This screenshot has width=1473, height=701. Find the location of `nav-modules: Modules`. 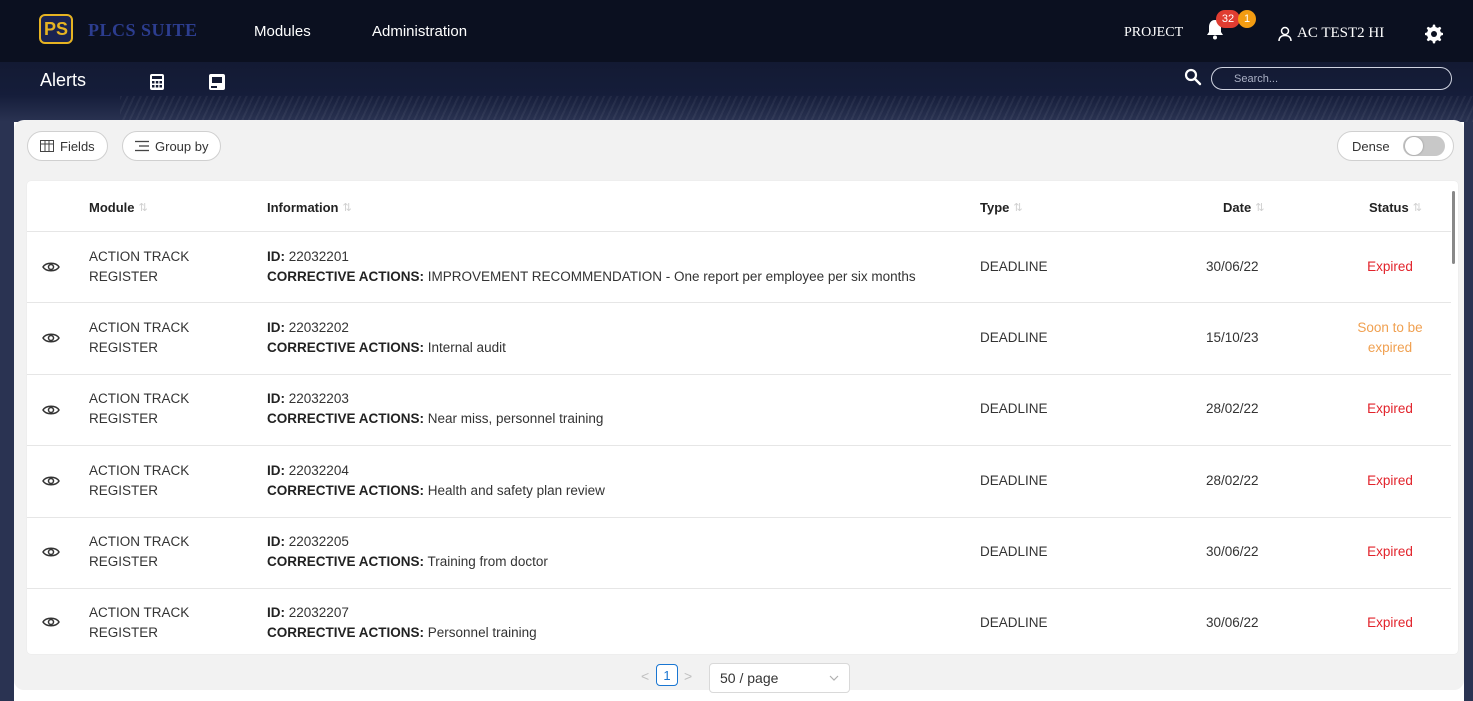

nav-modules: Modules is located at coordinates (282, 31).